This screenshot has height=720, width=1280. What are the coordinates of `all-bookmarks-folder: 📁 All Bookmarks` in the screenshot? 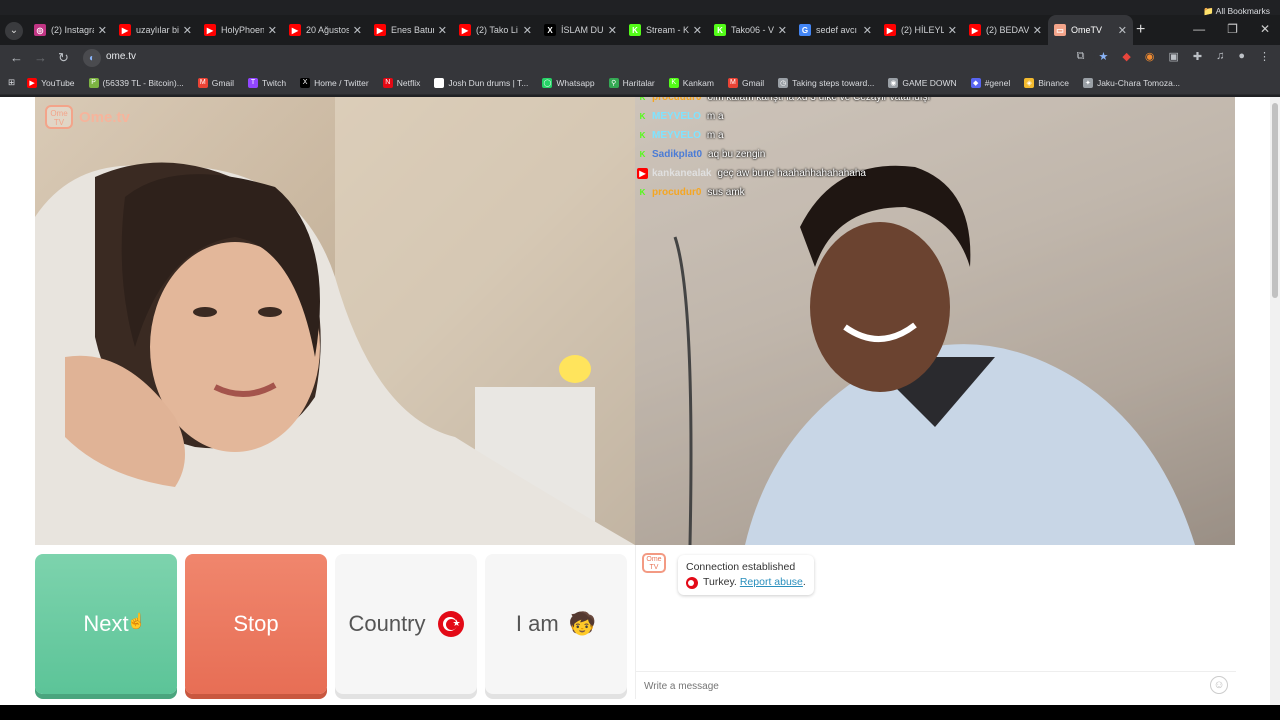 It's located at (1236, 11).